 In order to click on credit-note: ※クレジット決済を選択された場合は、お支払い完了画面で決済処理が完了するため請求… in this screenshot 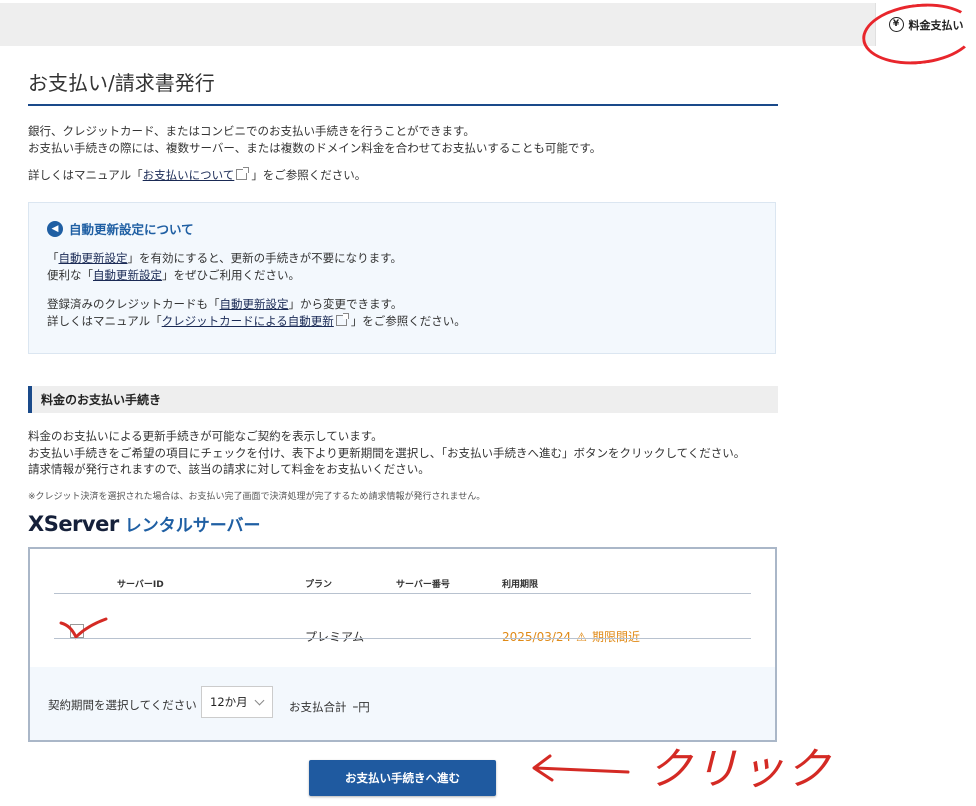, I will do `click(257, 497)`.